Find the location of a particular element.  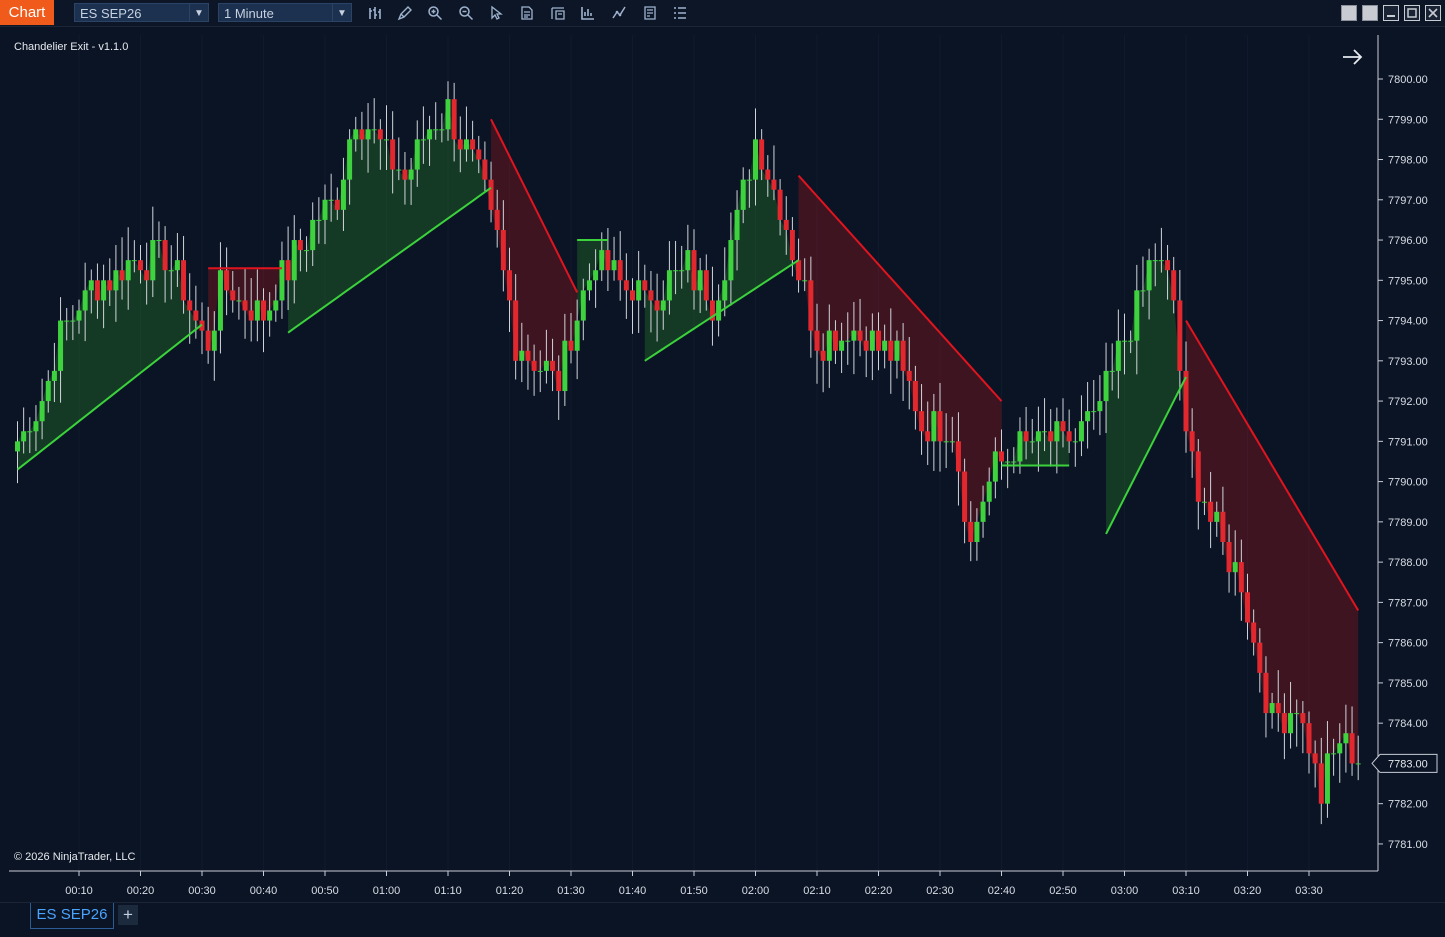

instrument-selector: ES SEP26 ▼ is located at coordinates (141, 12).